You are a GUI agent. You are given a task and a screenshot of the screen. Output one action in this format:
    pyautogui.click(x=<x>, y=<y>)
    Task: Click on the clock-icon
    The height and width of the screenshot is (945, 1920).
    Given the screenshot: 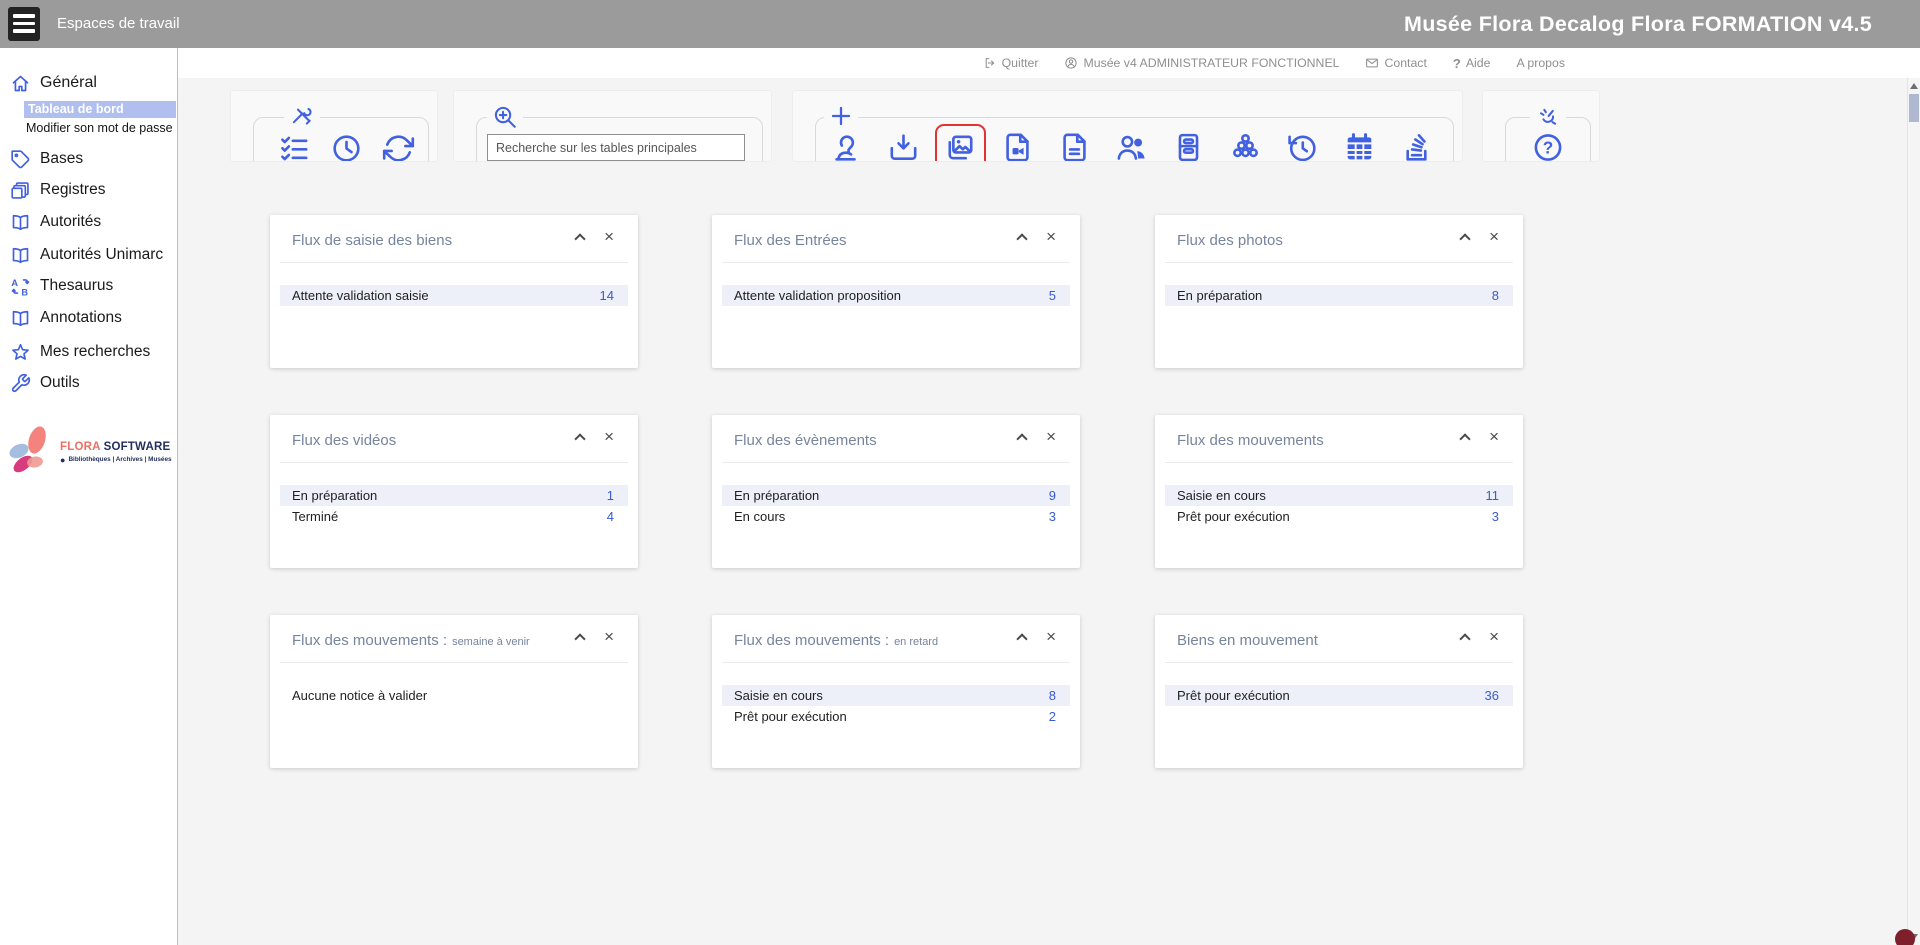 What is the action you would take?
    pyautogui.click(x=346, y=146)
    